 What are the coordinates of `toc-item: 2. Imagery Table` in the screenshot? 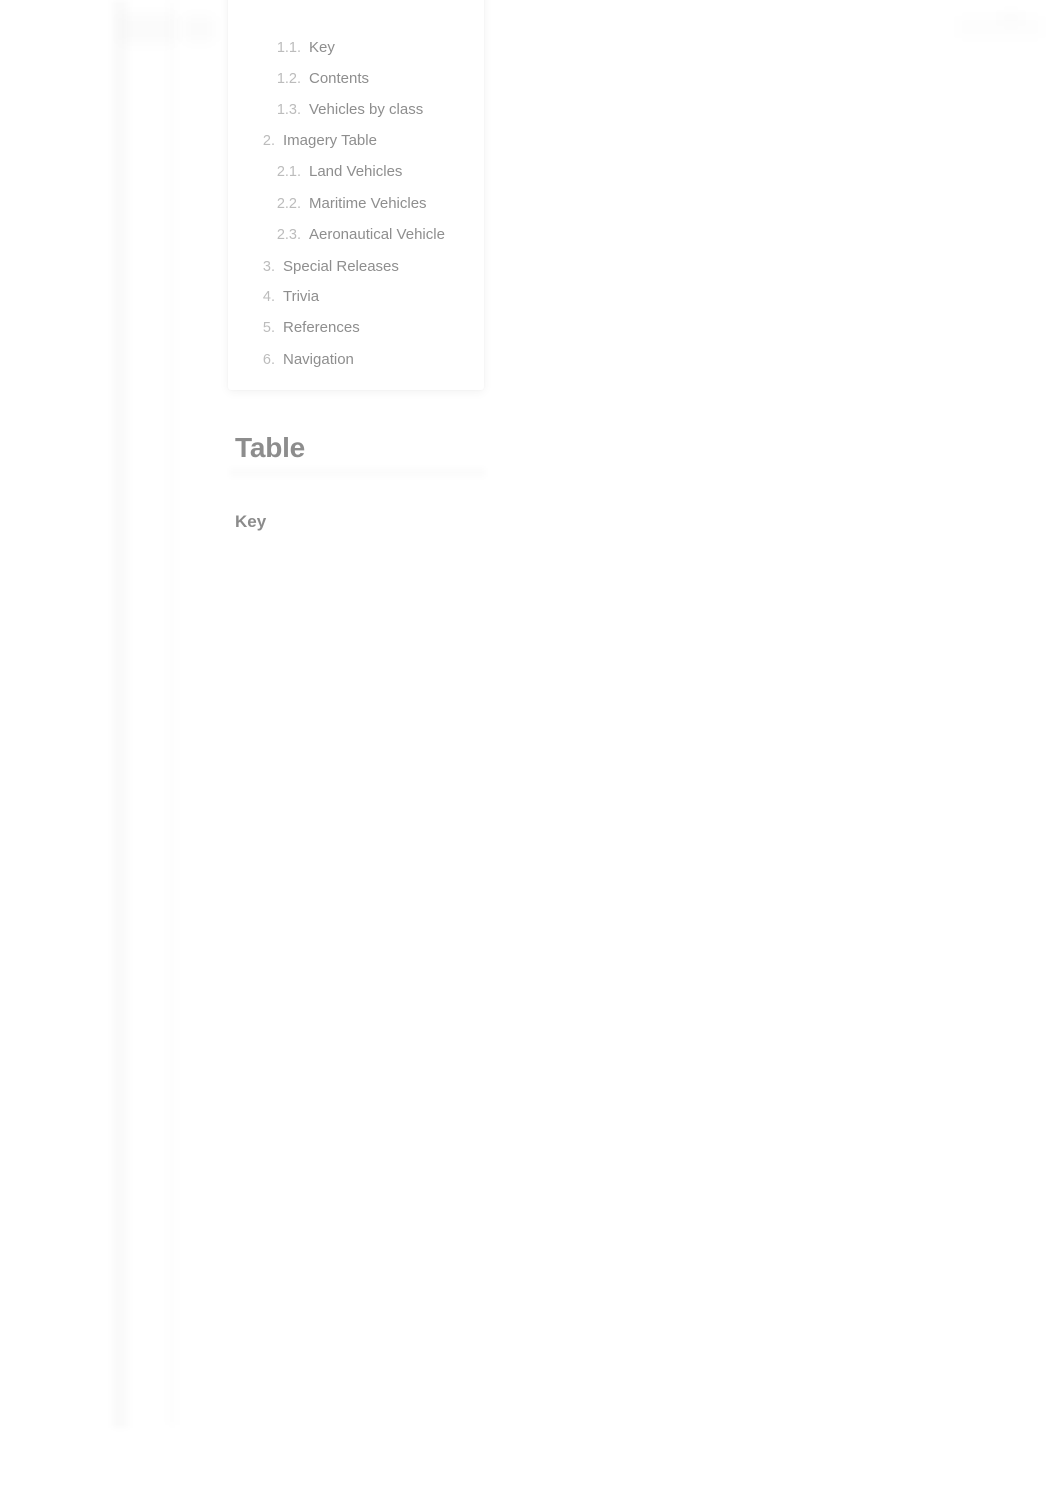 It's located at (317, 141).